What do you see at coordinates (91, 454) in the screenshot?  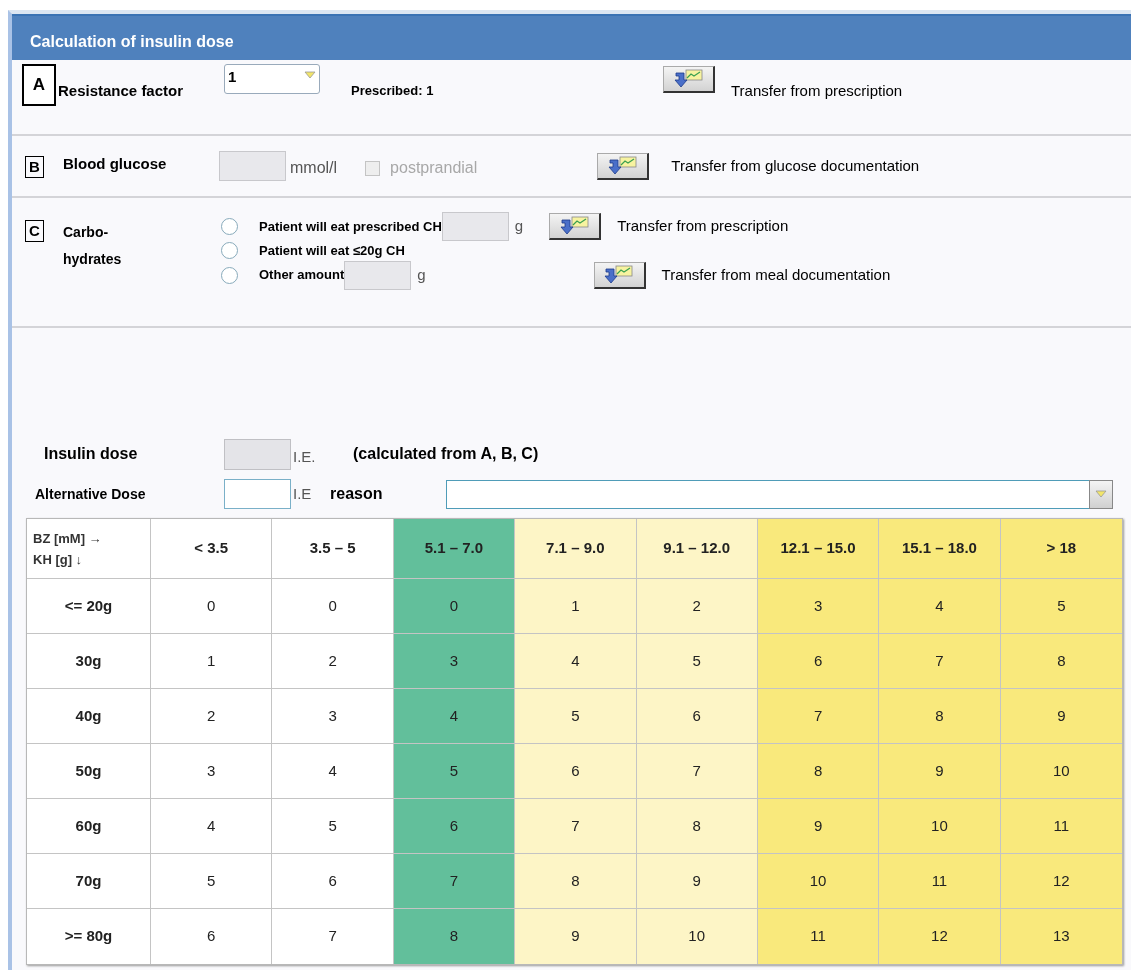 I see `field-label: Insulin dose` at bounding box center [91, 454].